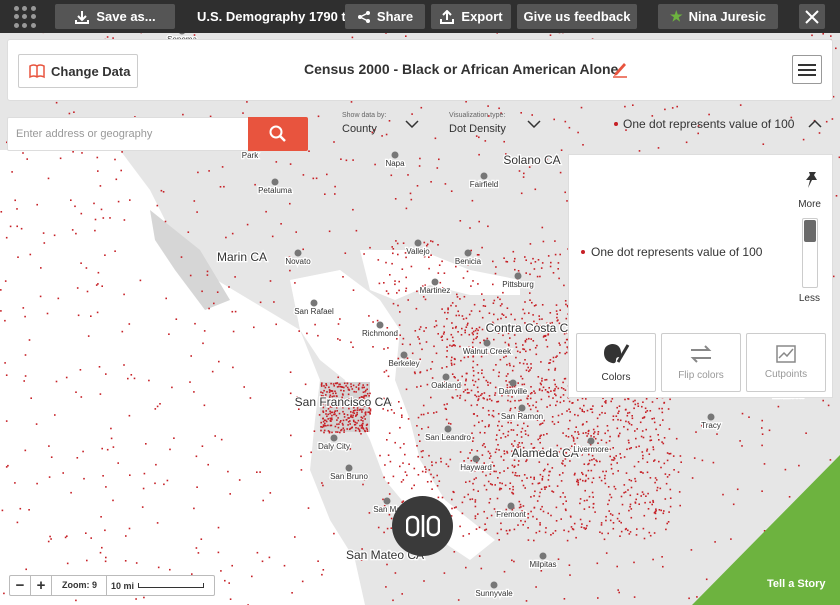 The width and height of the screenshot is (840, 605). I want to click on change-data-button: Change Data, so click(78, 71).